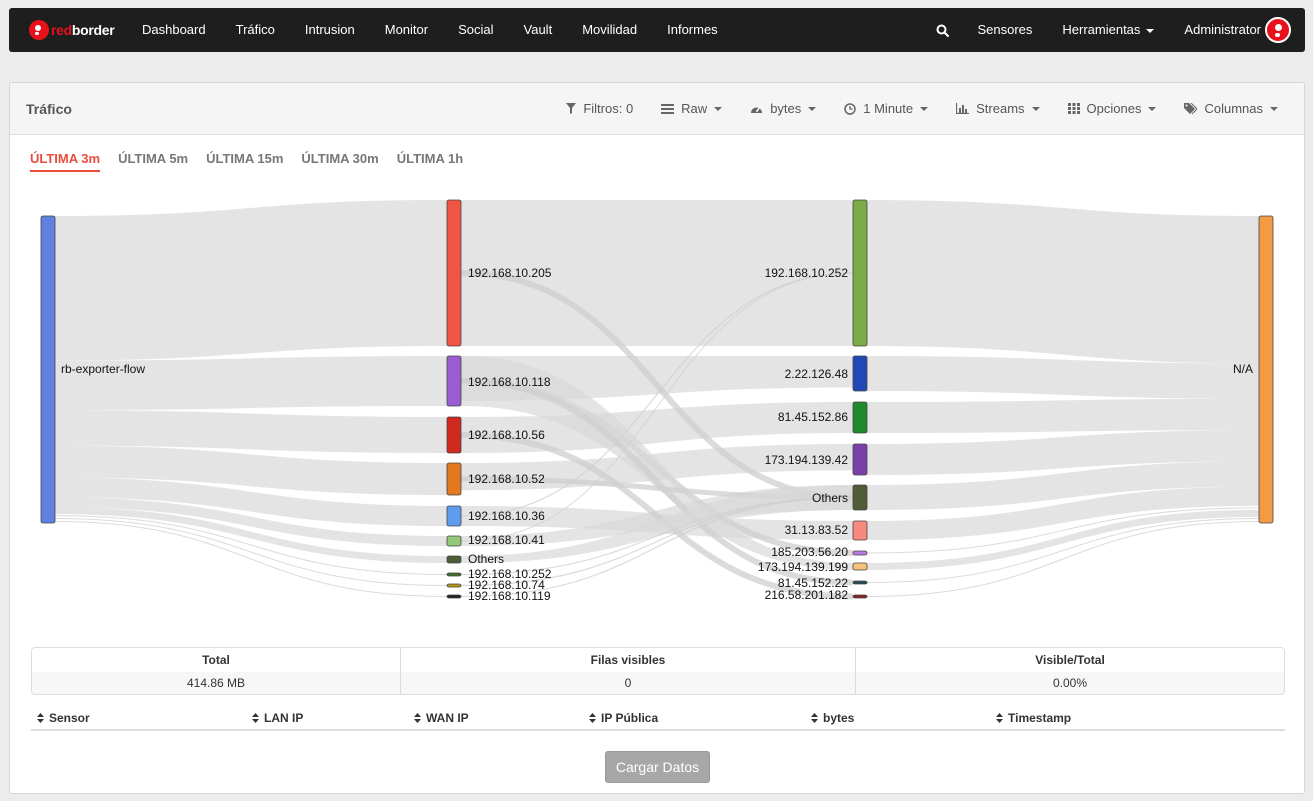 This screenshot has height=801, width=1313. I want to click on column-timestamp: Timestamp, so click(1033, 718).